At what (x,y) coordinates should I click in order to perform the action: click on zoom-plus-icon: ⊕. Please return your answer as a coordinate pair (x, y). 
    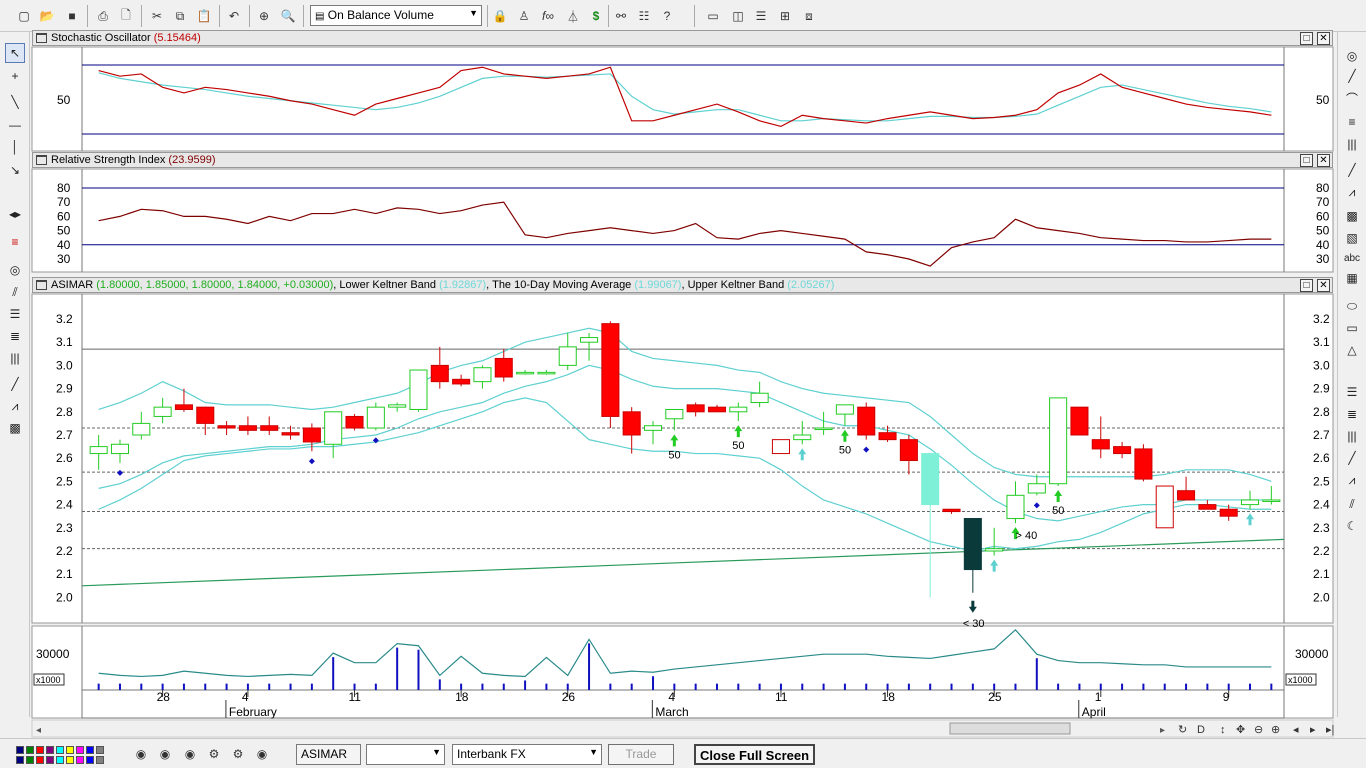
    Looking at the image, I should click on (1275, 730).